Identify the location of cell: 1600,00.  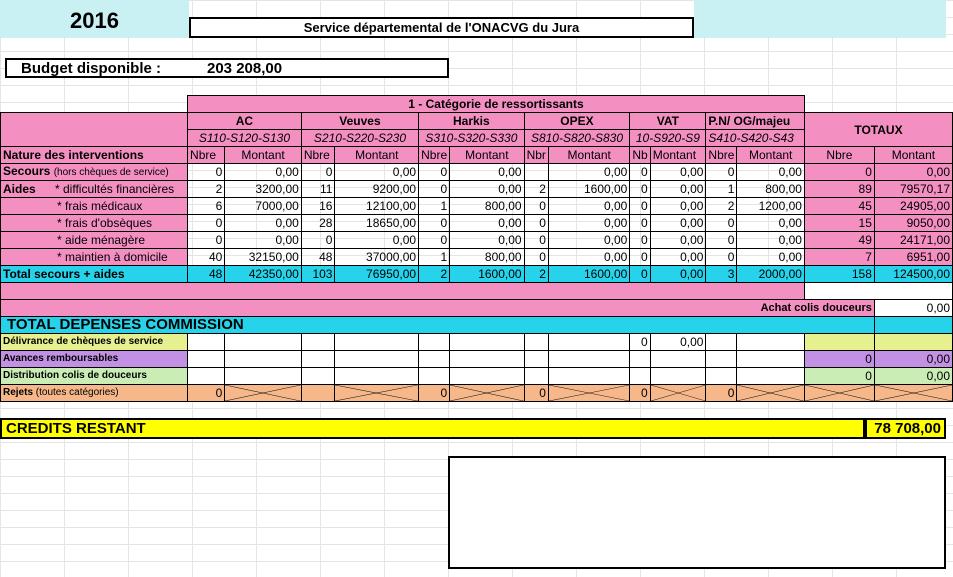
(589, 189).